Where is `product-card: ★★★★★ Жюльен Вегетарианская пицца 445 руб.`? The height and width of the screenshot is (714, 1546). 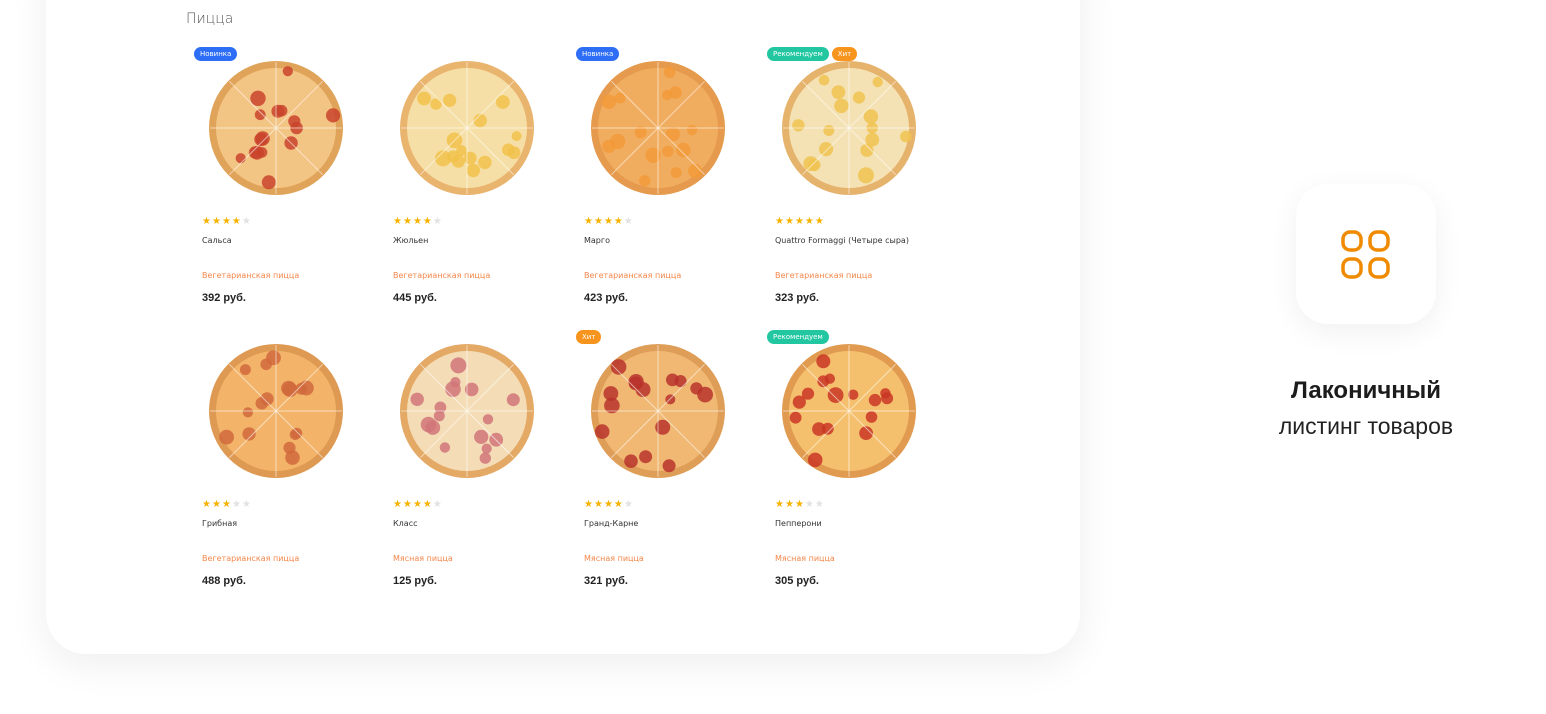 product-card: ★★★★★ Жюльен Вегетарианская пицца 445 руб. is located at coordinates (478, 189).